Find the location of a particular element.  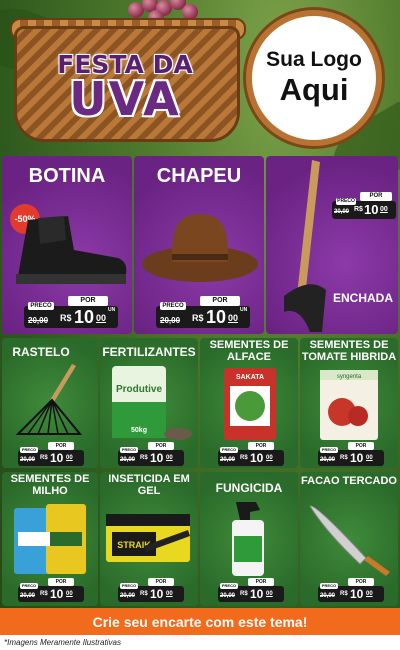

pack-brand-text: syngenta is located at coordinates (349, 377).